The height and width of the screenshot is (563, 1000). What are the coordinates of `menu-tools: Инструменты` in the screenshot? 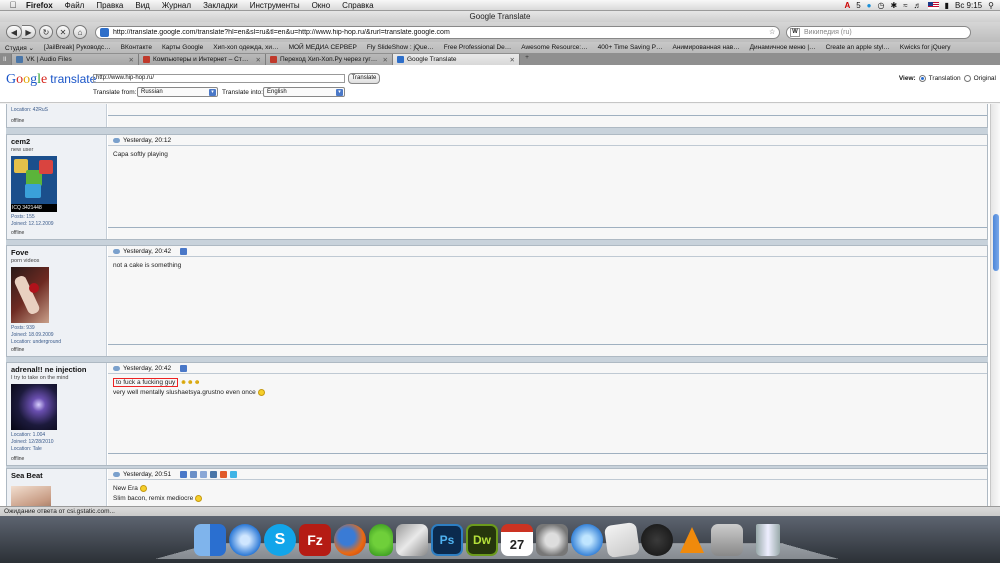 It's located at (275, 5).